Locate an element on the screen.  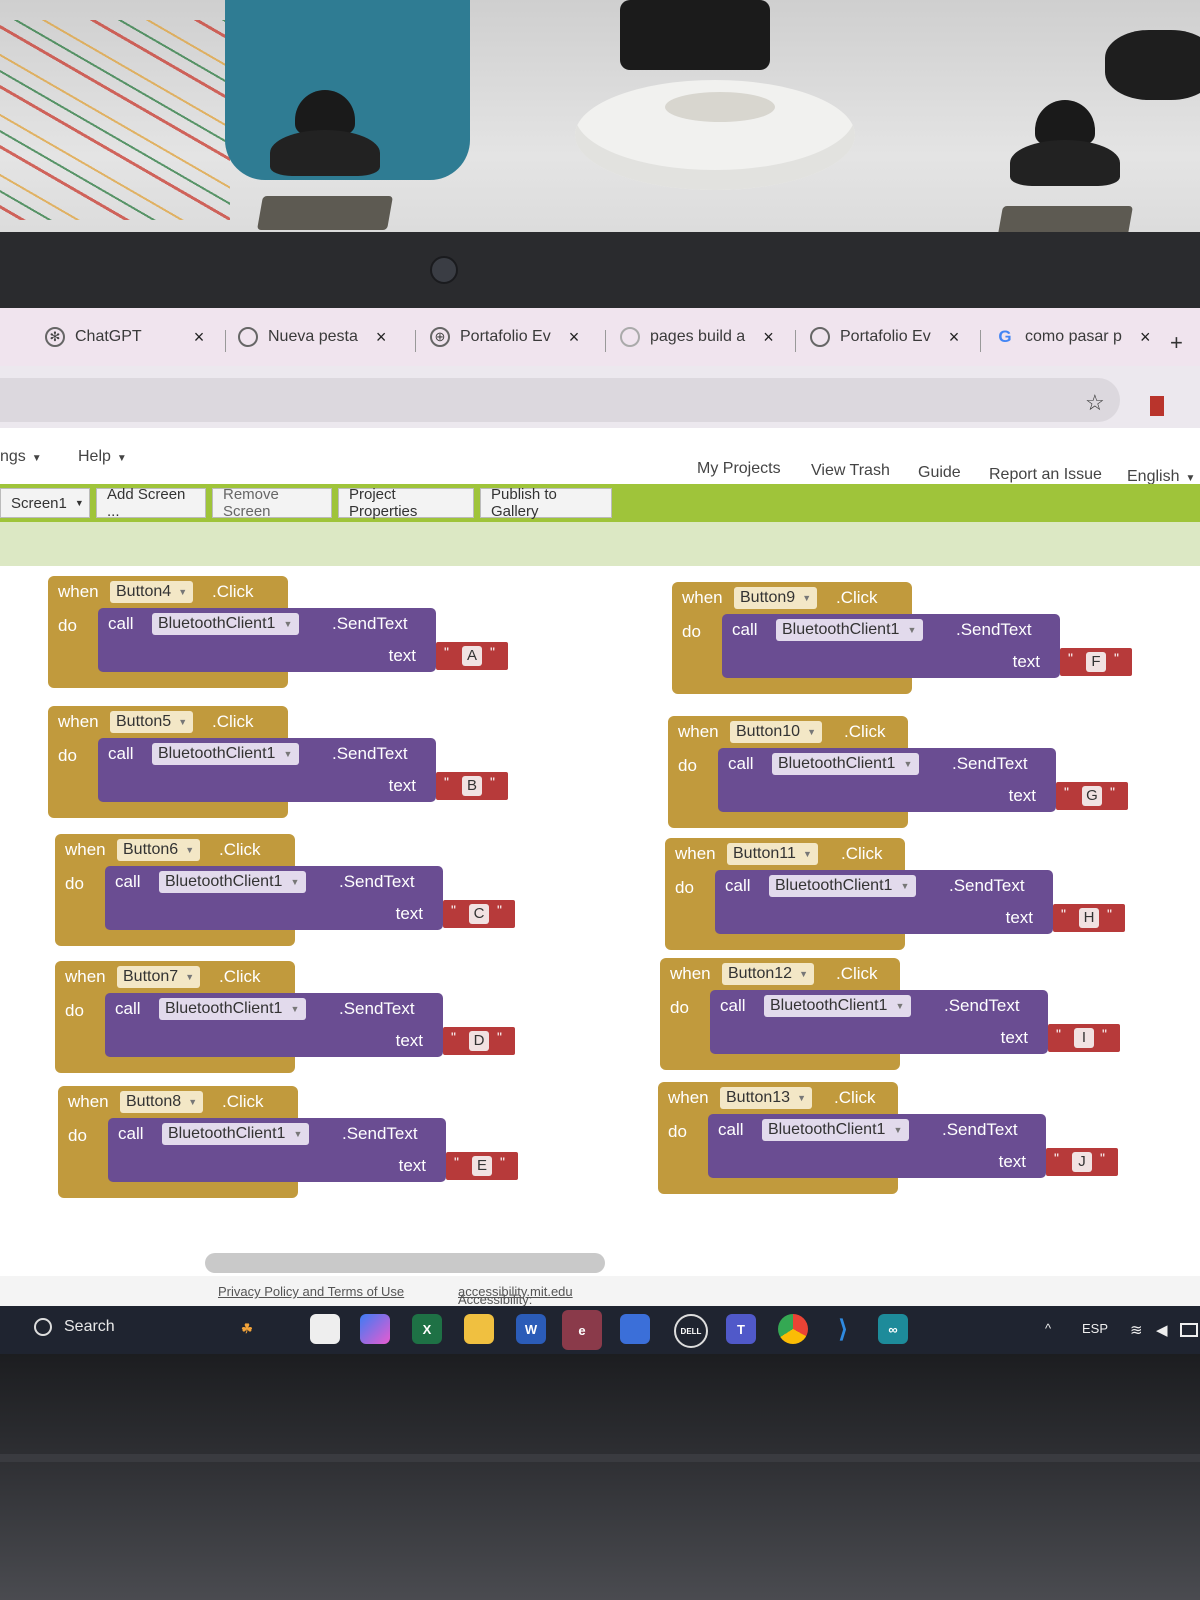
menu-view-trash: View Trash is located at coordinates (850, 471).